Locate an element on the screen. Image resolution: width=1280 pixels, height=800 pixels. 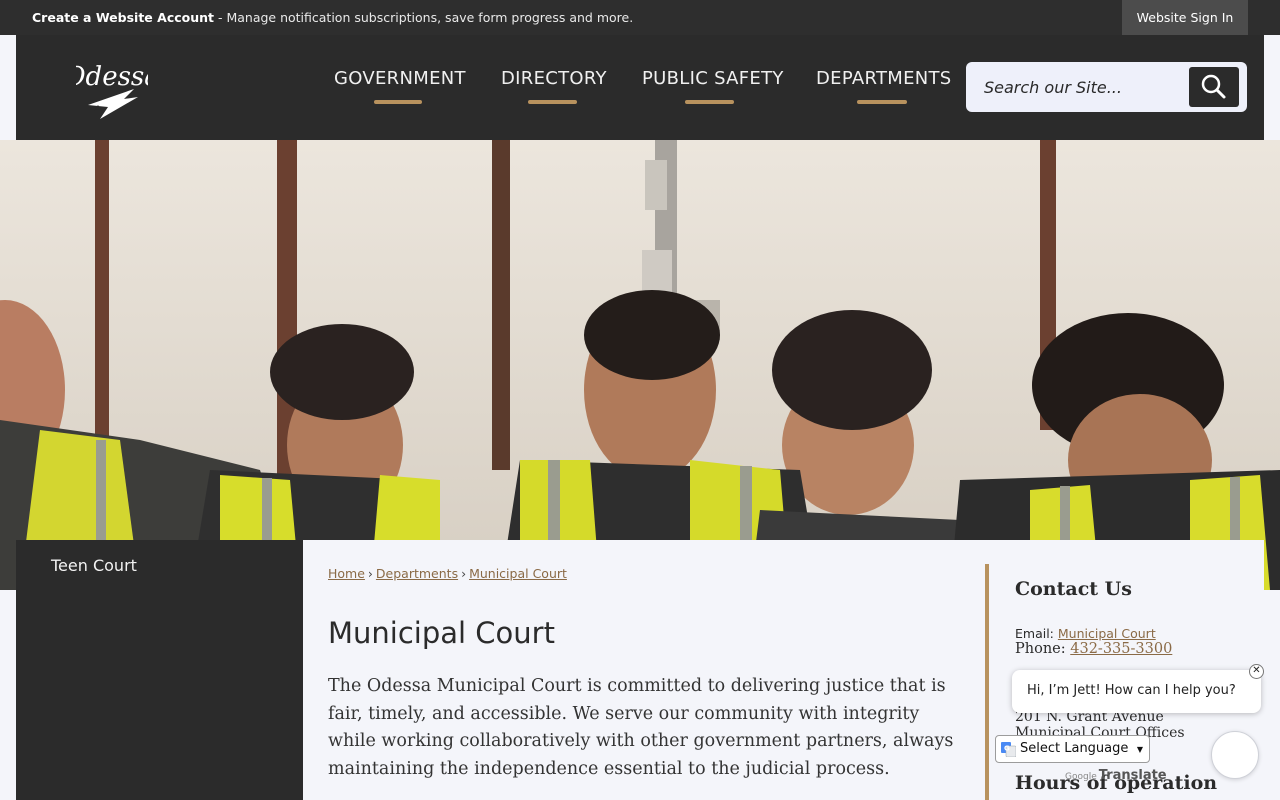
nav-government-underline is located at coordinates (398, 102).